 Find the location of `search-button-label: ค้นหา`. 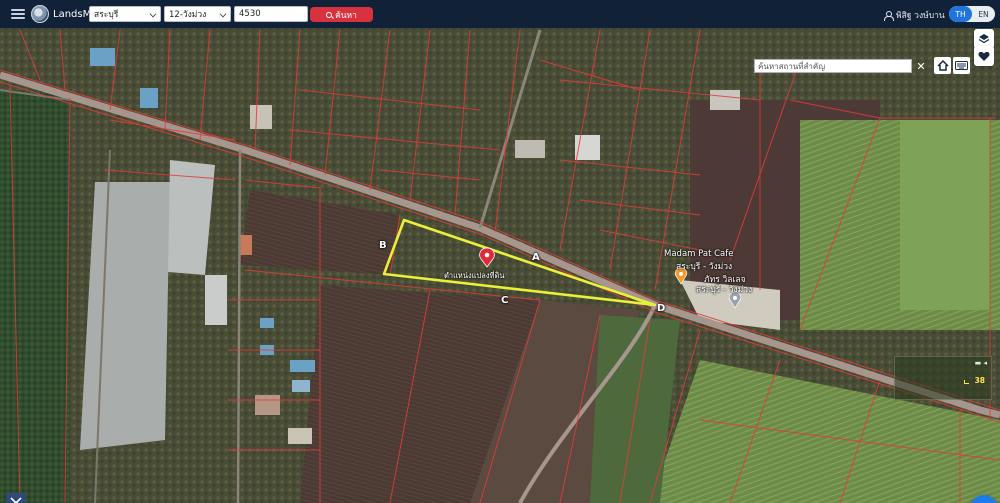

search-button-label: ค้นหา is located at coordinates (346, 15).